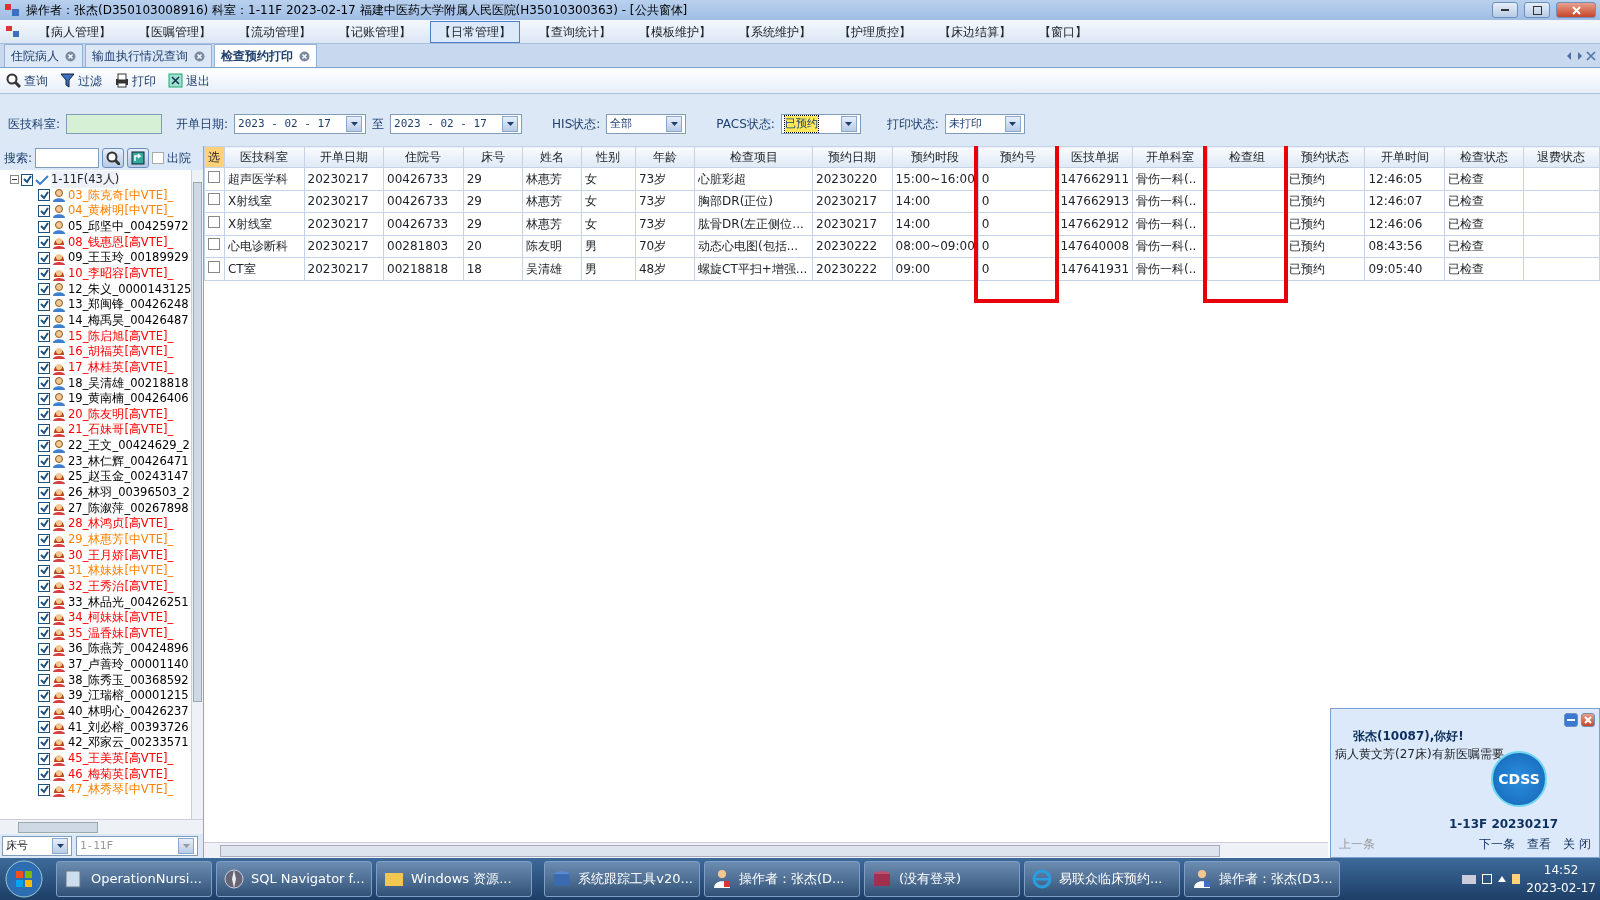 This screenshot has height=900, width=1600. Describe the element at coordinates (646, 124) in the screenshot. I see `his-status-dropdown: 全部` at that location.